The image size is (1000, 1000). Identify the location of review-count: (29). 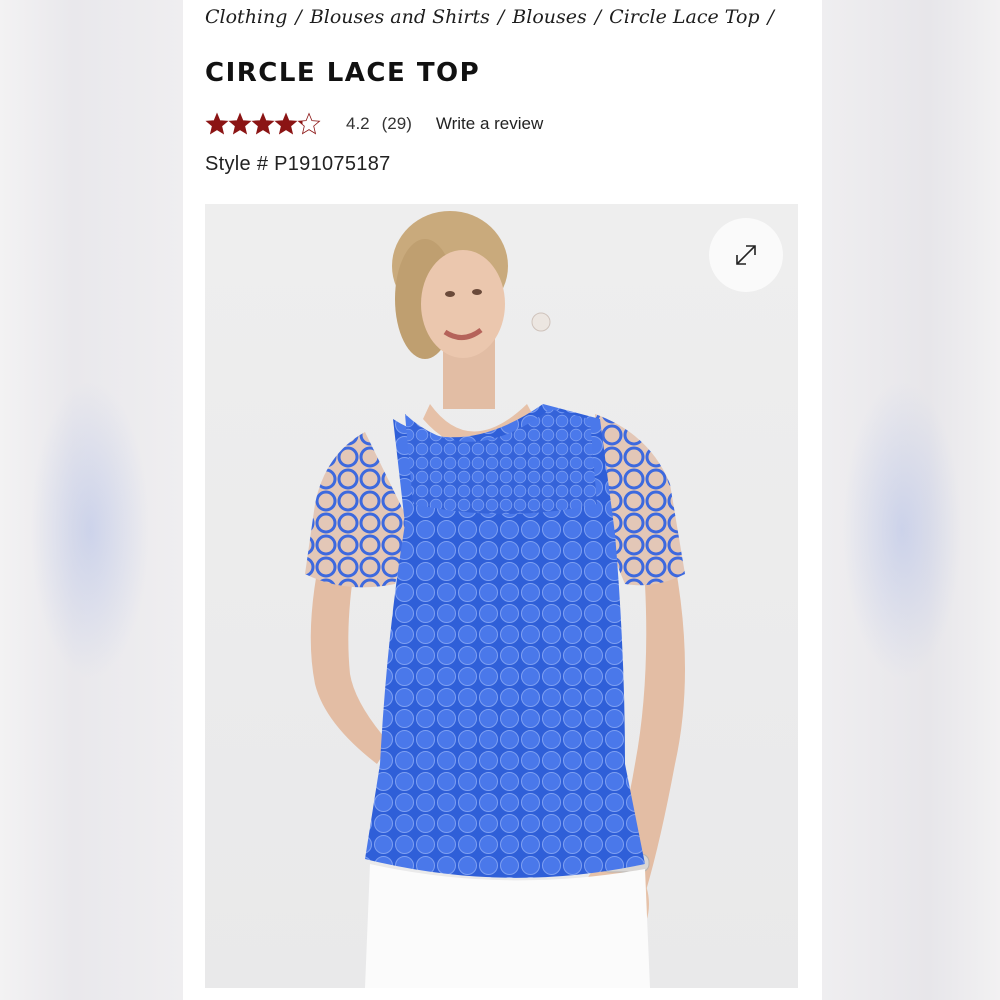
(397, 124).